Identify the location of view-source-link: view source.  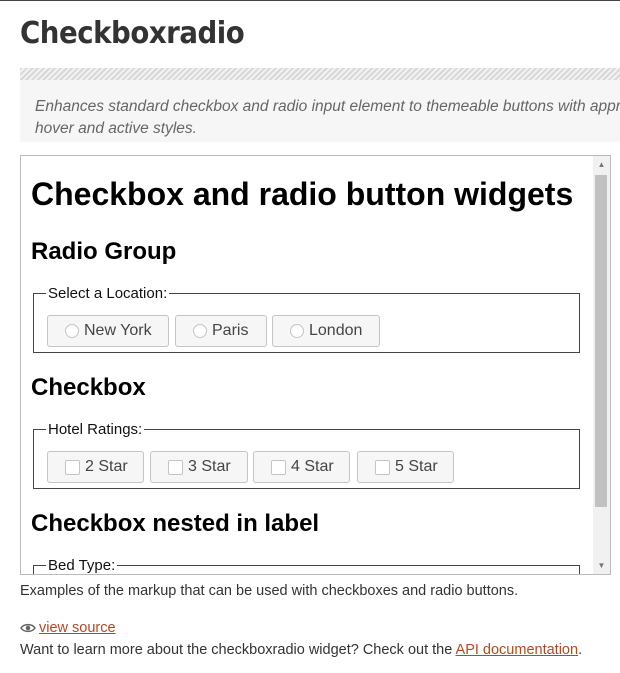
(68, 628).